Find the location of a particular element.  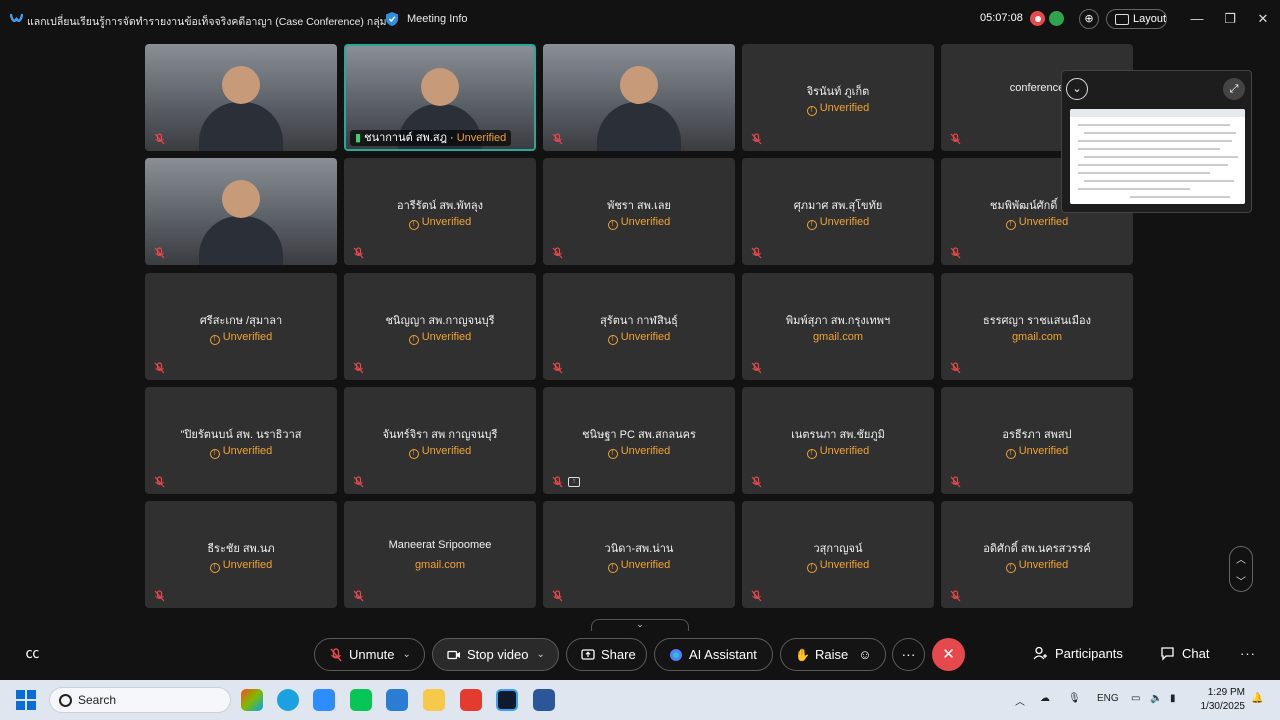

participant-tile: วนิดา-สพ.น่าน! Unverified is located at coordinates (639, 554).